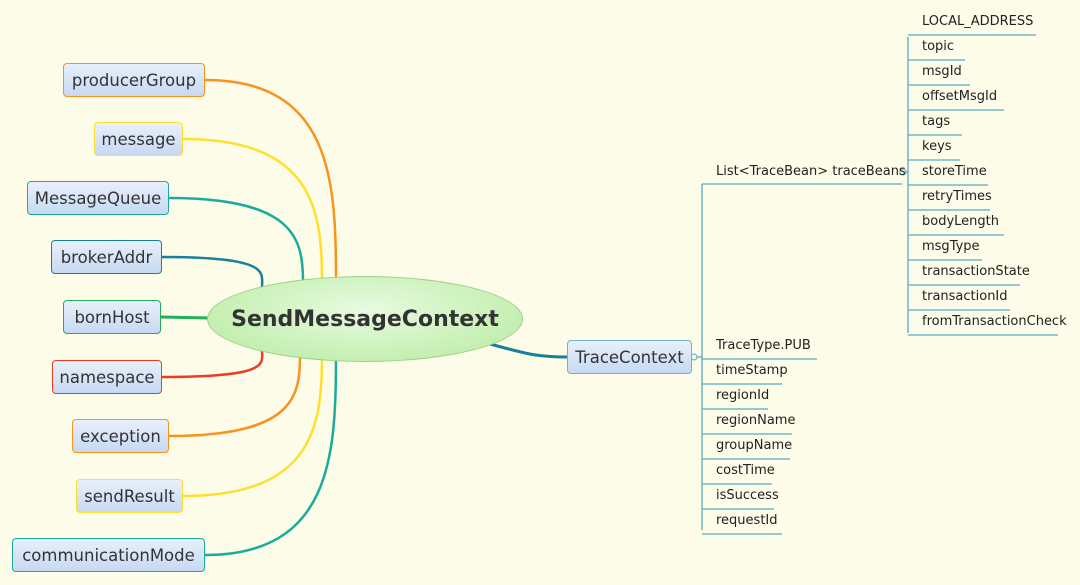 This screenshot has height=585, width=1080. I want to click on node-namespace: namespace, so click(107, 377).